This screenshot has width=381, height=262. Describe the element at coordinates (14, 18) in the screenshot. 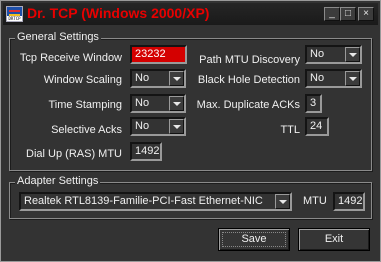

I see `app-icon-text: DRTCP` at that location.